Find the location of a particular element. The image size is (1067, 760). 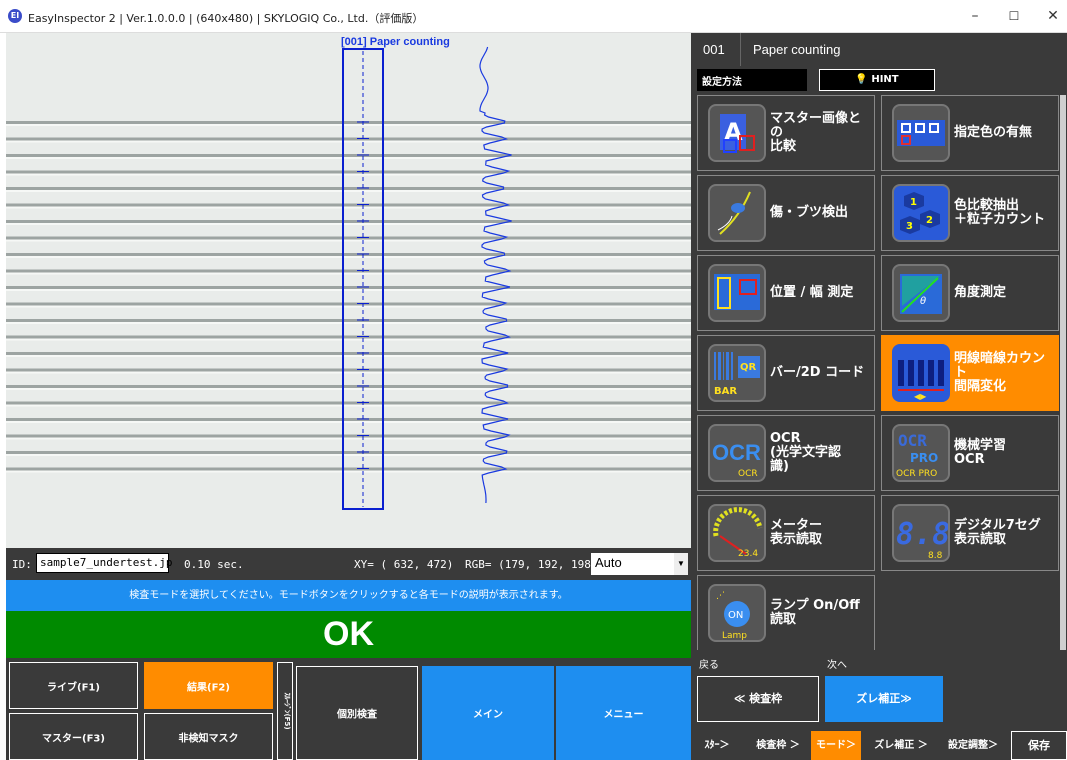

seven-seg-icon: 8.8 8.8 is located at coordinates (921, 533).